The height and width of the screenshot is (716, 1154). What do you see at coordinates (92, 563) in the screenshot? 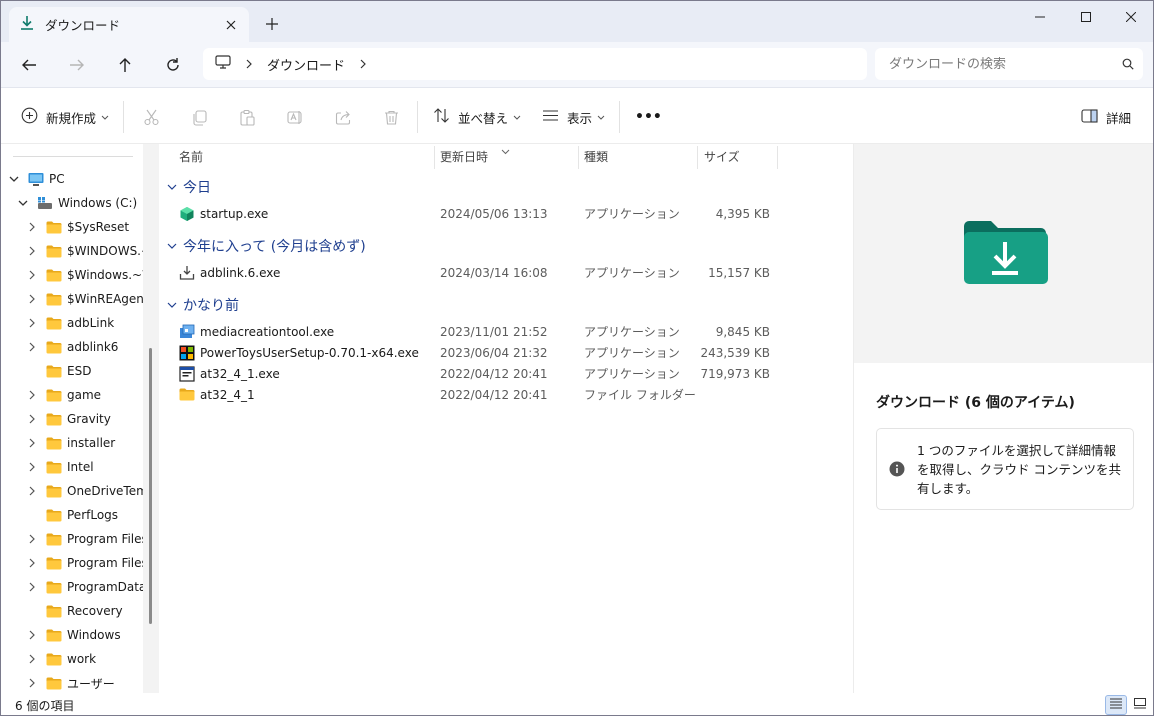
I see `tree-item-folder: Program Files (x86)` at bounding box center [92, 563].